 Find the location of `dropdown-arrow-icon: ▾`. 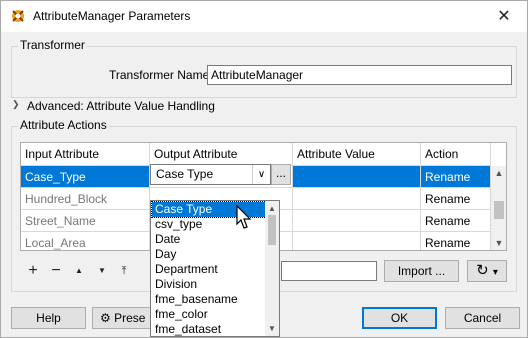

dropdown-arrow-icon: ▾ is located at coordinates (495, 272).